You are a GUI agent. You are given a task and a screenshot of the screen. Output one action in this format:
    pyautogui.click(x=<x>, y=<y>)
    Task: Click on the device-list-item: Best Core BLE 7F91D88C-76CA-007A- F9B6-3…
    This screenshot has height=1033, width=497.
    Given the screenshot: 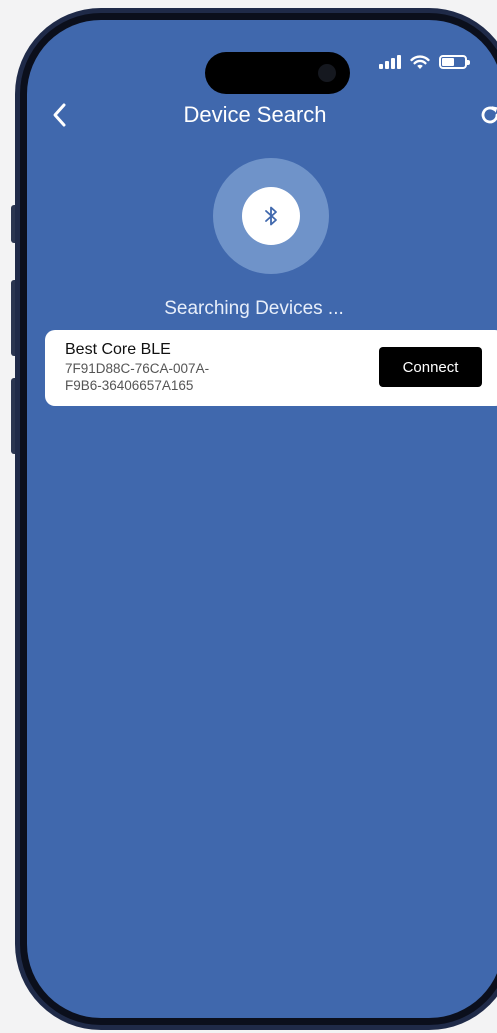 What is the action you would take?
    pyautogui.click(x=271, y=368)
    